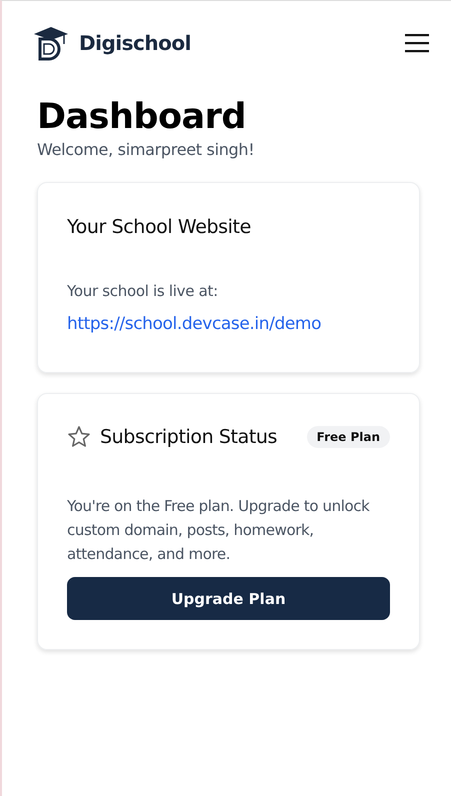 This screenshot has width=451, height=796. Describe the element at coordinates (218, 530) in the screenshot. I see `upgrade-description: You're on the Free plan. Upgrade to unlock custom domain, posts, homework, attendance, and more.` at that location.